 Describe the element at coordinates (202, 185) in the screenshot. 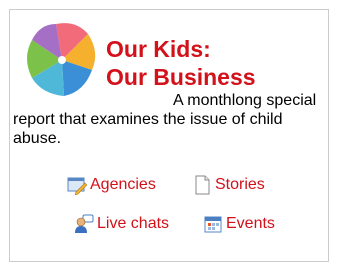

I see `document-icon` at that location.